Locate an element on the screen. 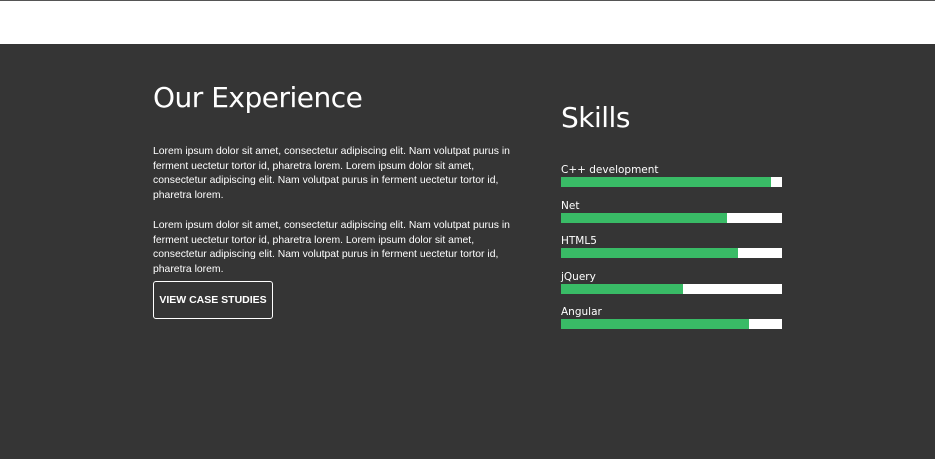  skills-list: C++ development Net HTML5 jQuery Angular is located at coordinates (671, 252).